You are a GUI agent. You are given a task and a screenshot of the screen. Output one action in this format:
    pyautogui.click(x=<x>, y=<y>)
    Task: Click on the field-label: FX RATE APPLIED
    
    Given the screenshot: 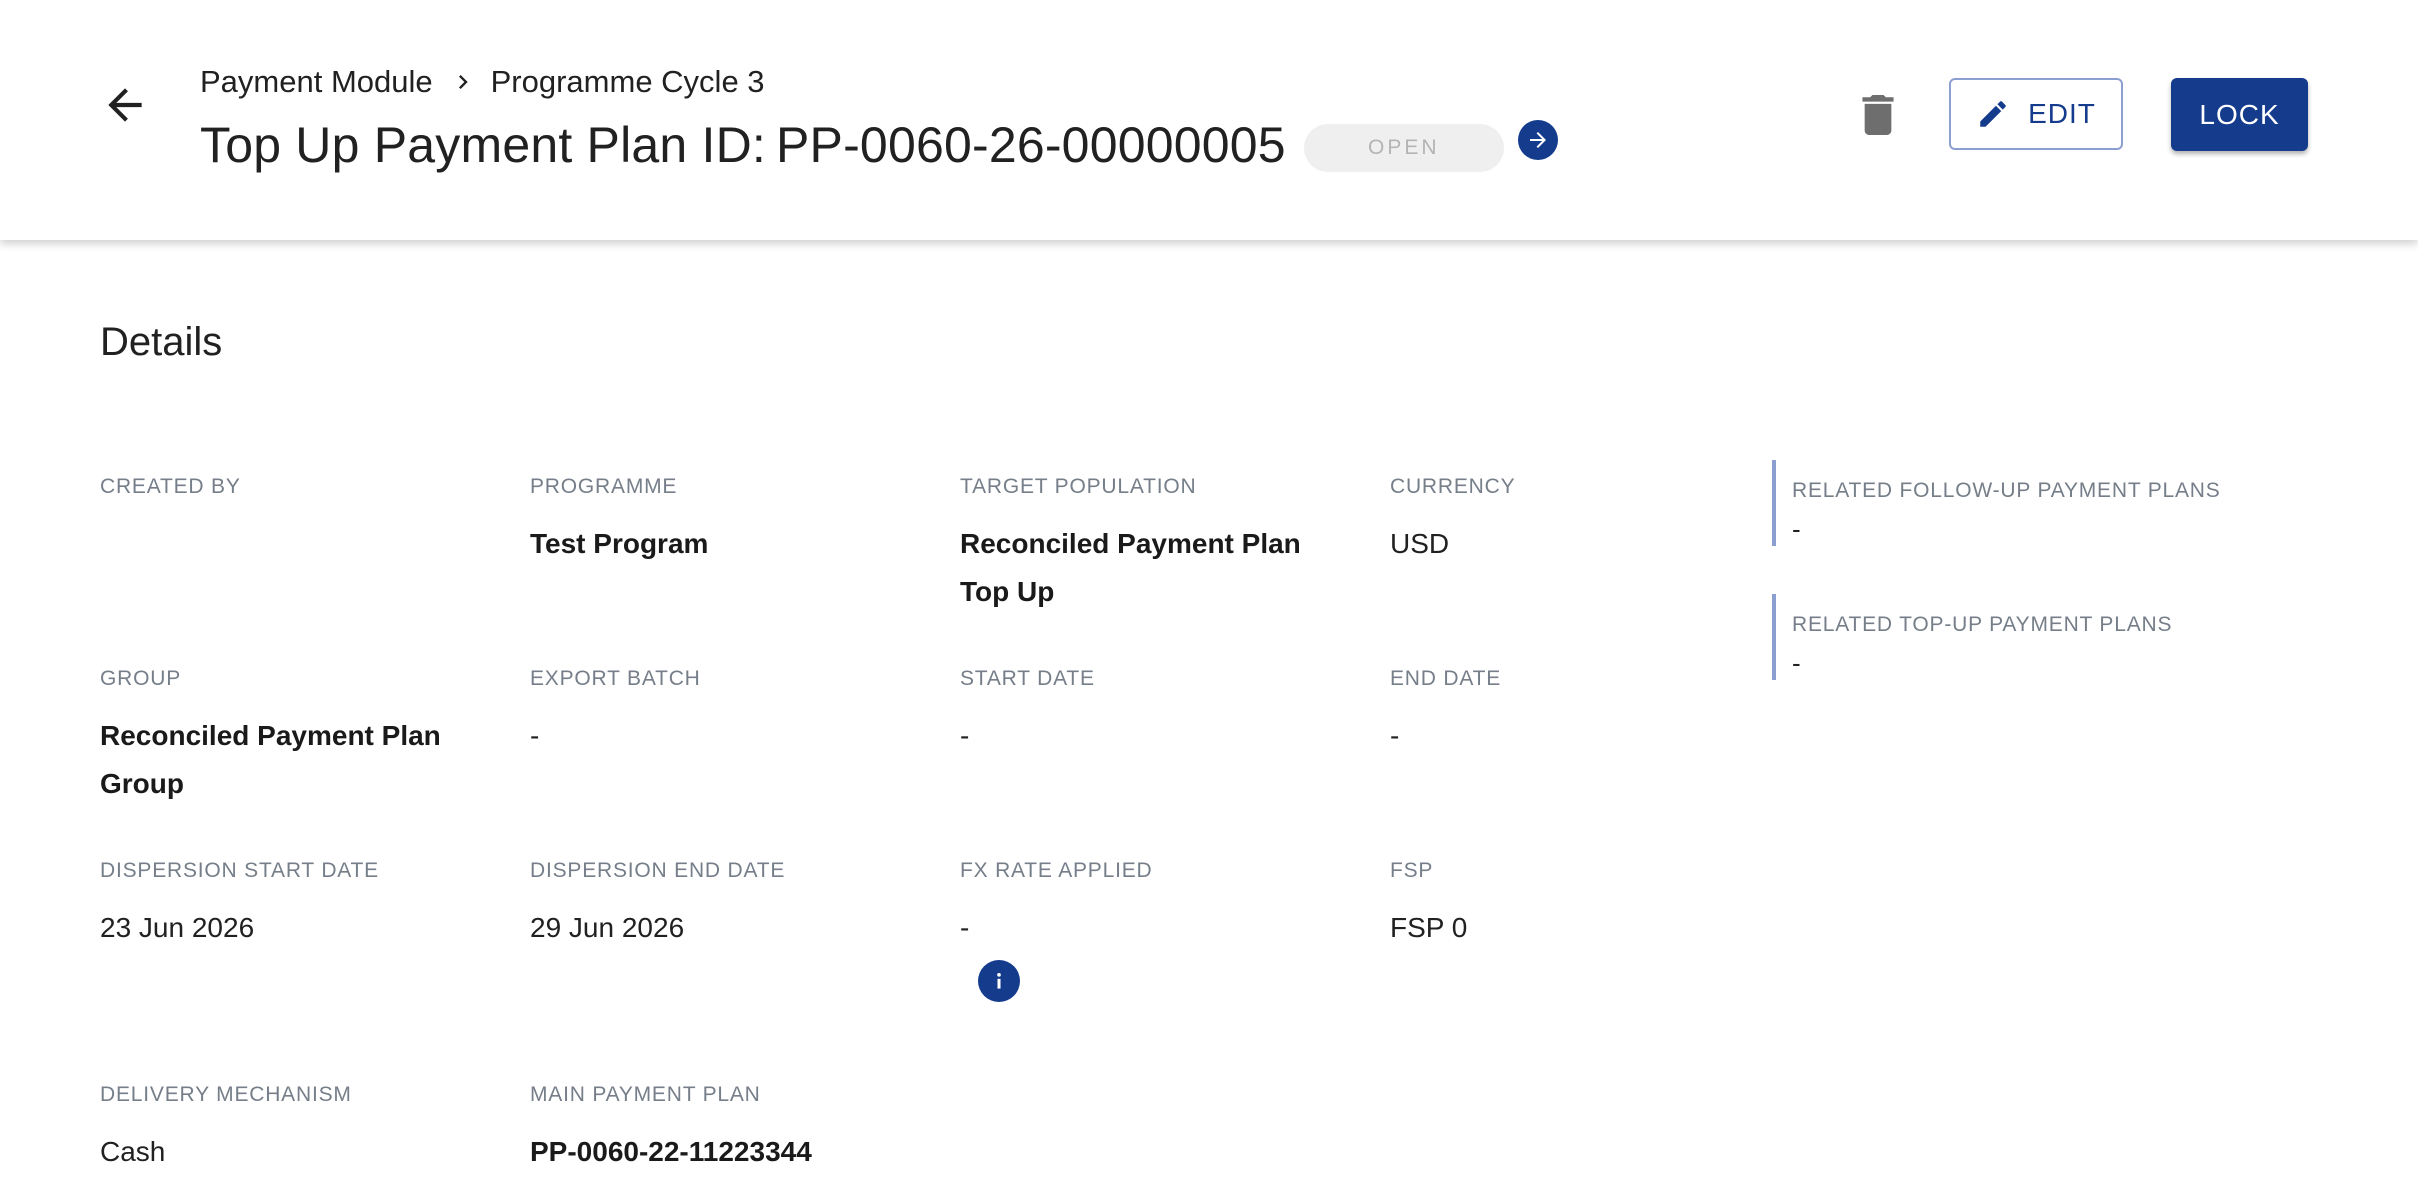 What is the action you would take?
    pyautogui.click(x=1056, y=870)
    